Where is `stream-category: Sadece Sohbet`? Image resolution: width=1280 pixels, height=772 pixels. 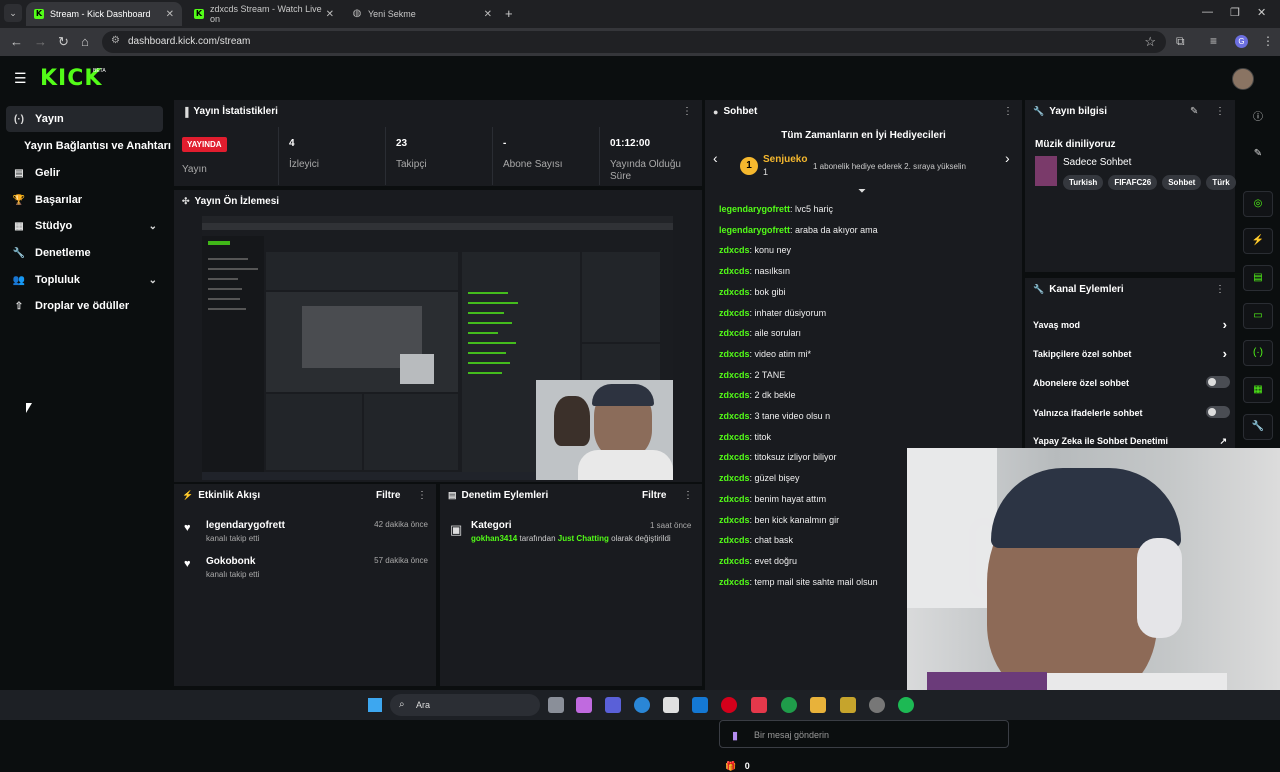 stream-category: Sadece Sohbet is located at coordinates (1097, 162).